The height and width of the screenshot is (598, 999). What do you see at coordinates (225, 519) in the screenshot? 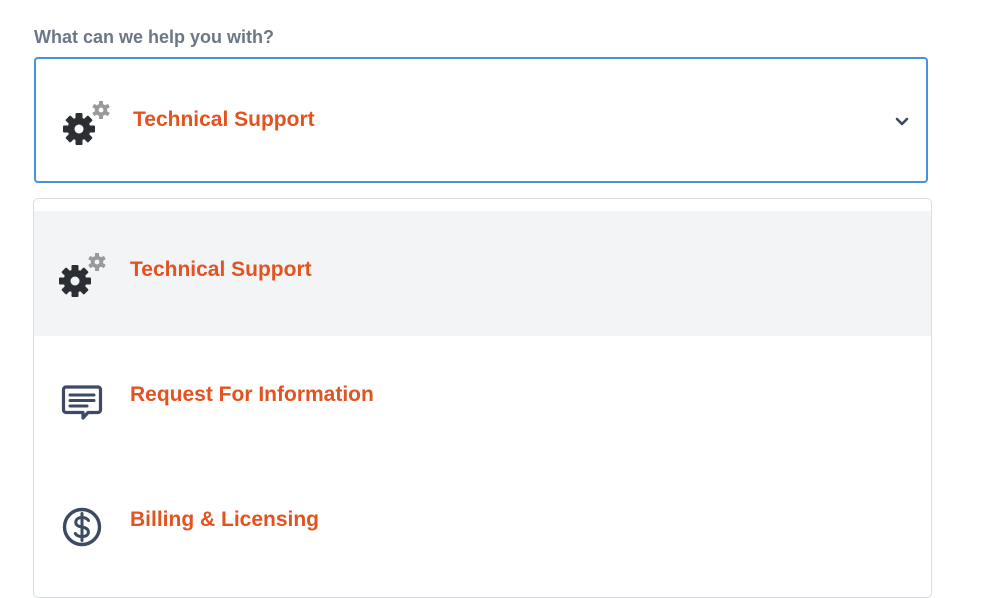
I see `option-label: Billing & Licensing` at bounding box center [225, 519].